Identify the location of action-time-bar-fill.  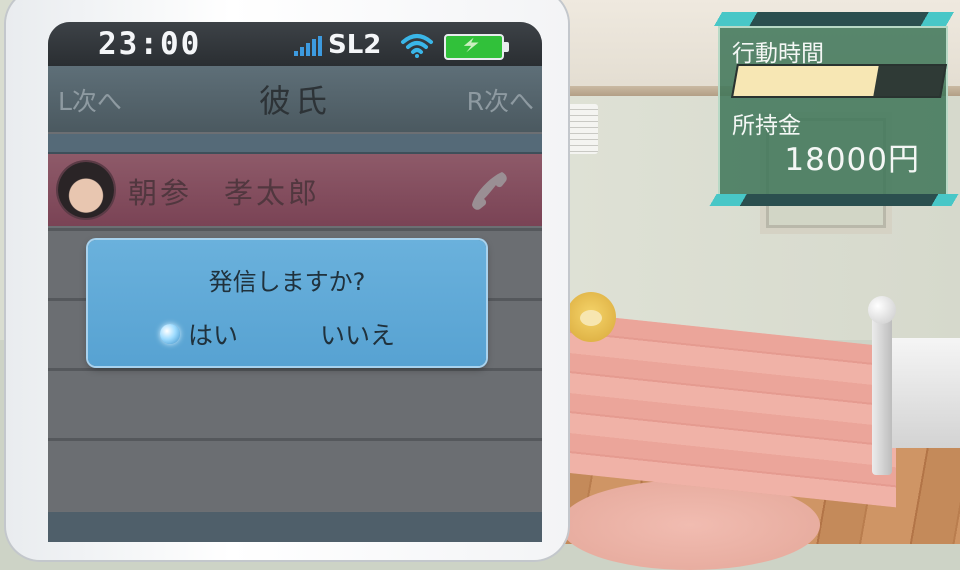
(806, 81).